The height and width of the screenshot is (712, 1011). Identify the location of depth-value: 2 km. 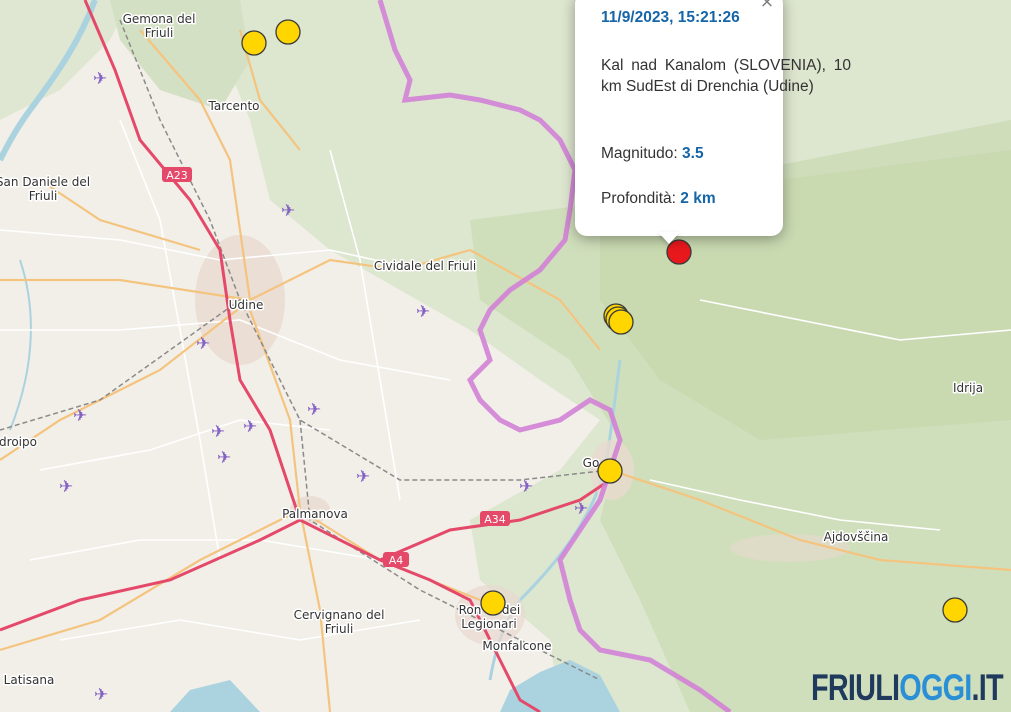
(698, 198).